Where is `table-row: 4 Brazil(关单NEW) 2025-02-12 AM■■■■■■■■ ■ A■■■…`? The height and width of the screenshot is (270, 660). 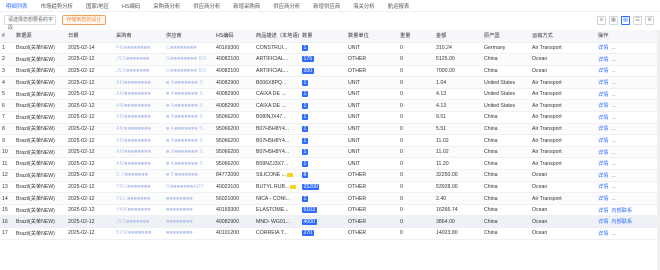
table-row: 4 Brazil(关单NEW) 2025-02-12 AM■■■■■■■■ ■ A■■■… is located at coordinates (330, 82).